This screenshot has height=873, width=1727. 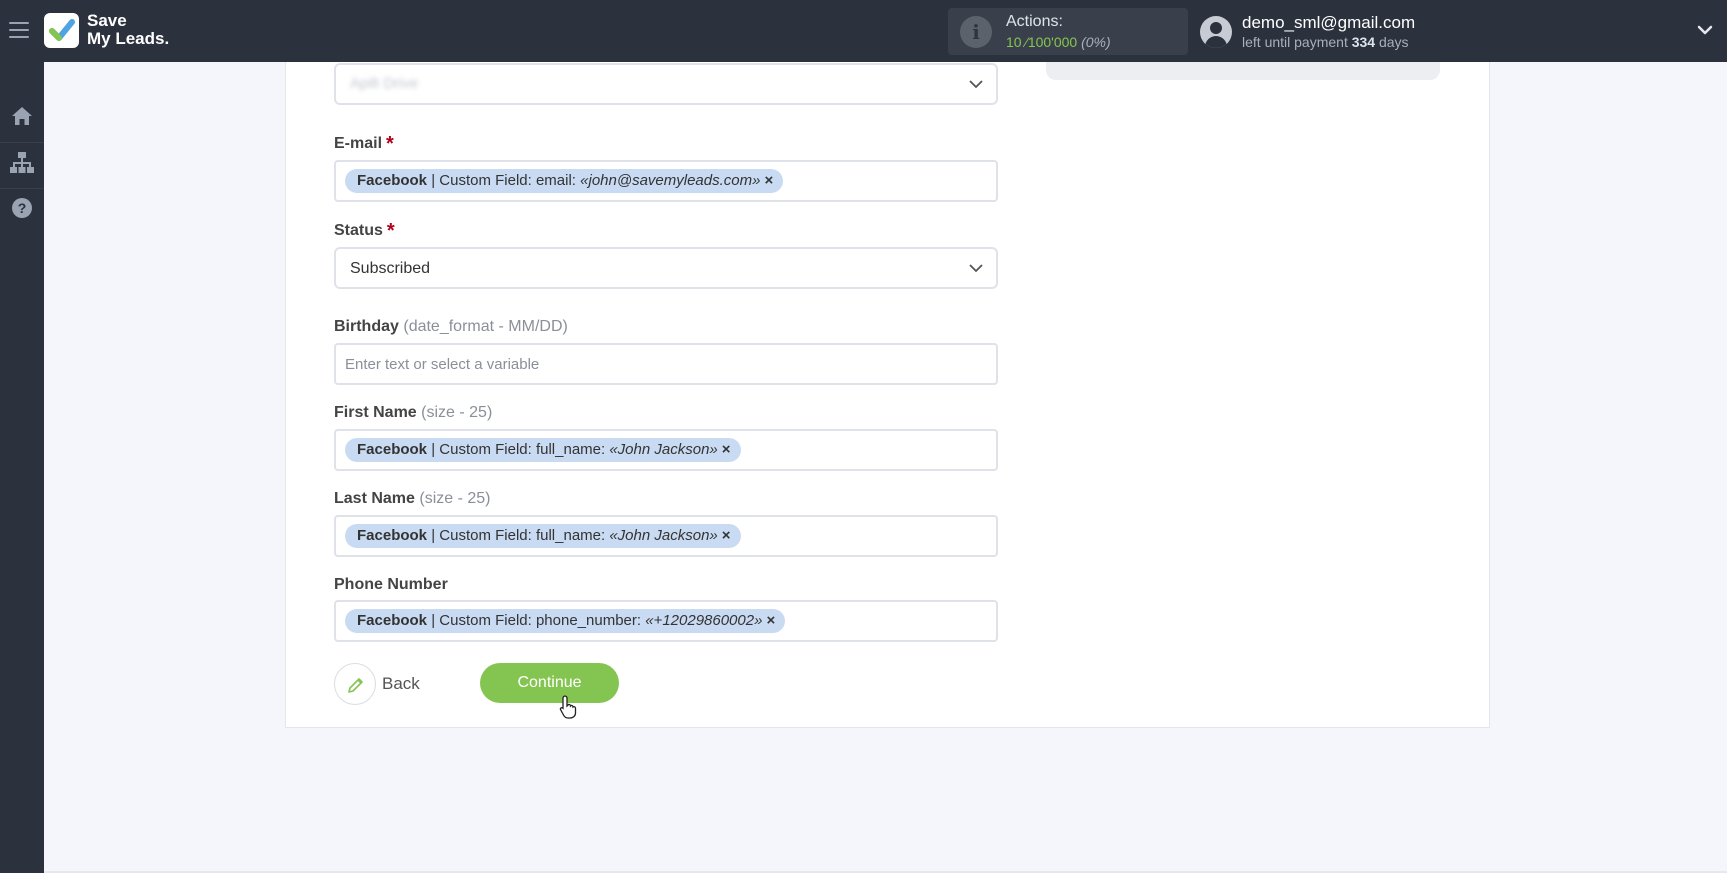 I want to click on logo-line-1: Save, so click(x=107, y=20).